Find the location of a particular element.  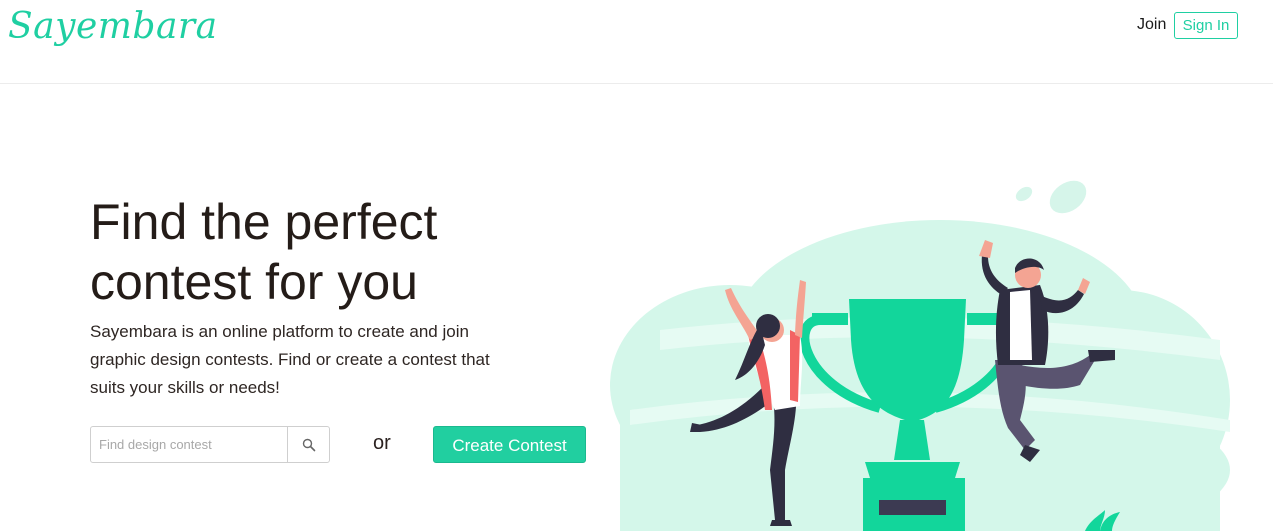

hero-title: Find the perfect contest for you is located at coordinates (320, 252).